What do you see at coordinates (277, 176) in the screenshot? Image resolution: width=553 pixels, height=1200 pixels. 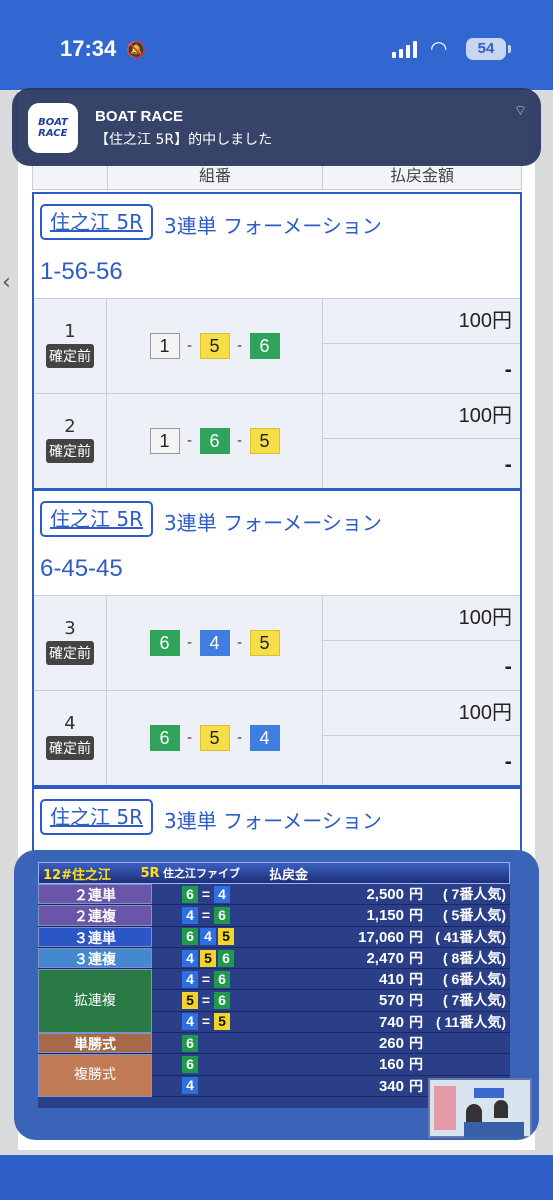 I see `table-header: 組番 払戻金額` at bounding box center [277, 176].